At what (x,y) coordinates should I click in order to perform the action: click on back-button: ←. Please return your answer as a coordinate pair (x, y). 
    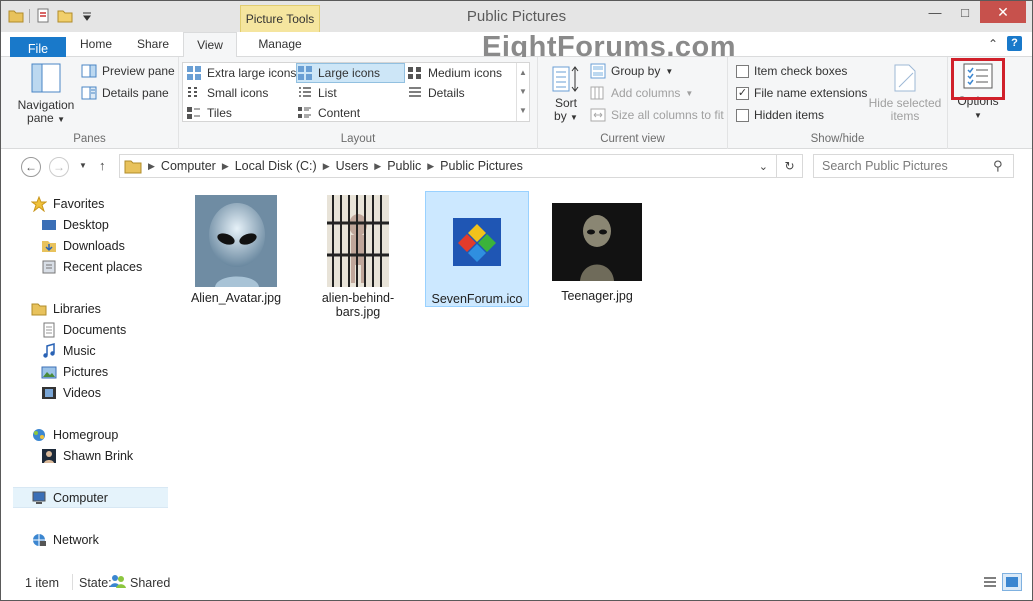
    Looking at the image, I should click on (31, 167).